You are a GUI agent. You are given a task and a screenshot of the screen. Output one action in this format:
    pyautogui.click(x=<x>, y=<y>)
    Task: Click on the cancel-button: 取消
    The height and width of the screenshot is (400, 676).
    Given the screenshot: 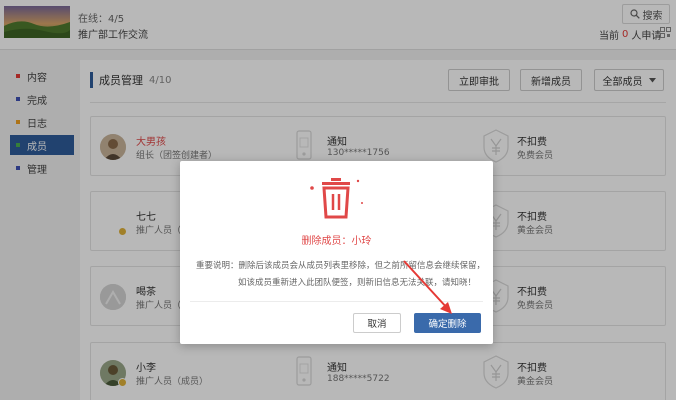 What is the action you would take?
    pyautogui.click(x=377, y=323)
    